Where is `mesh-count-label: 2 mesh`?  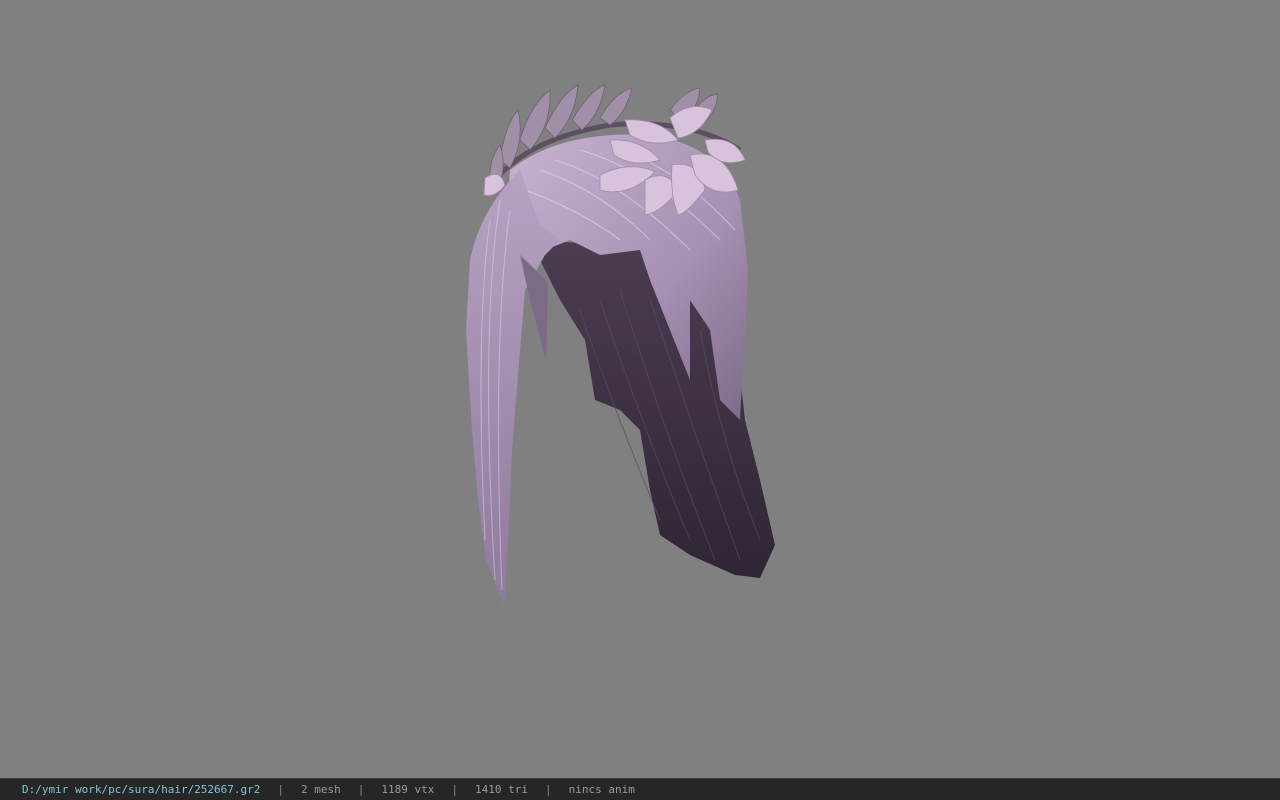
mesh-count-label: 2 mesh is located at coordinates (321, 789).